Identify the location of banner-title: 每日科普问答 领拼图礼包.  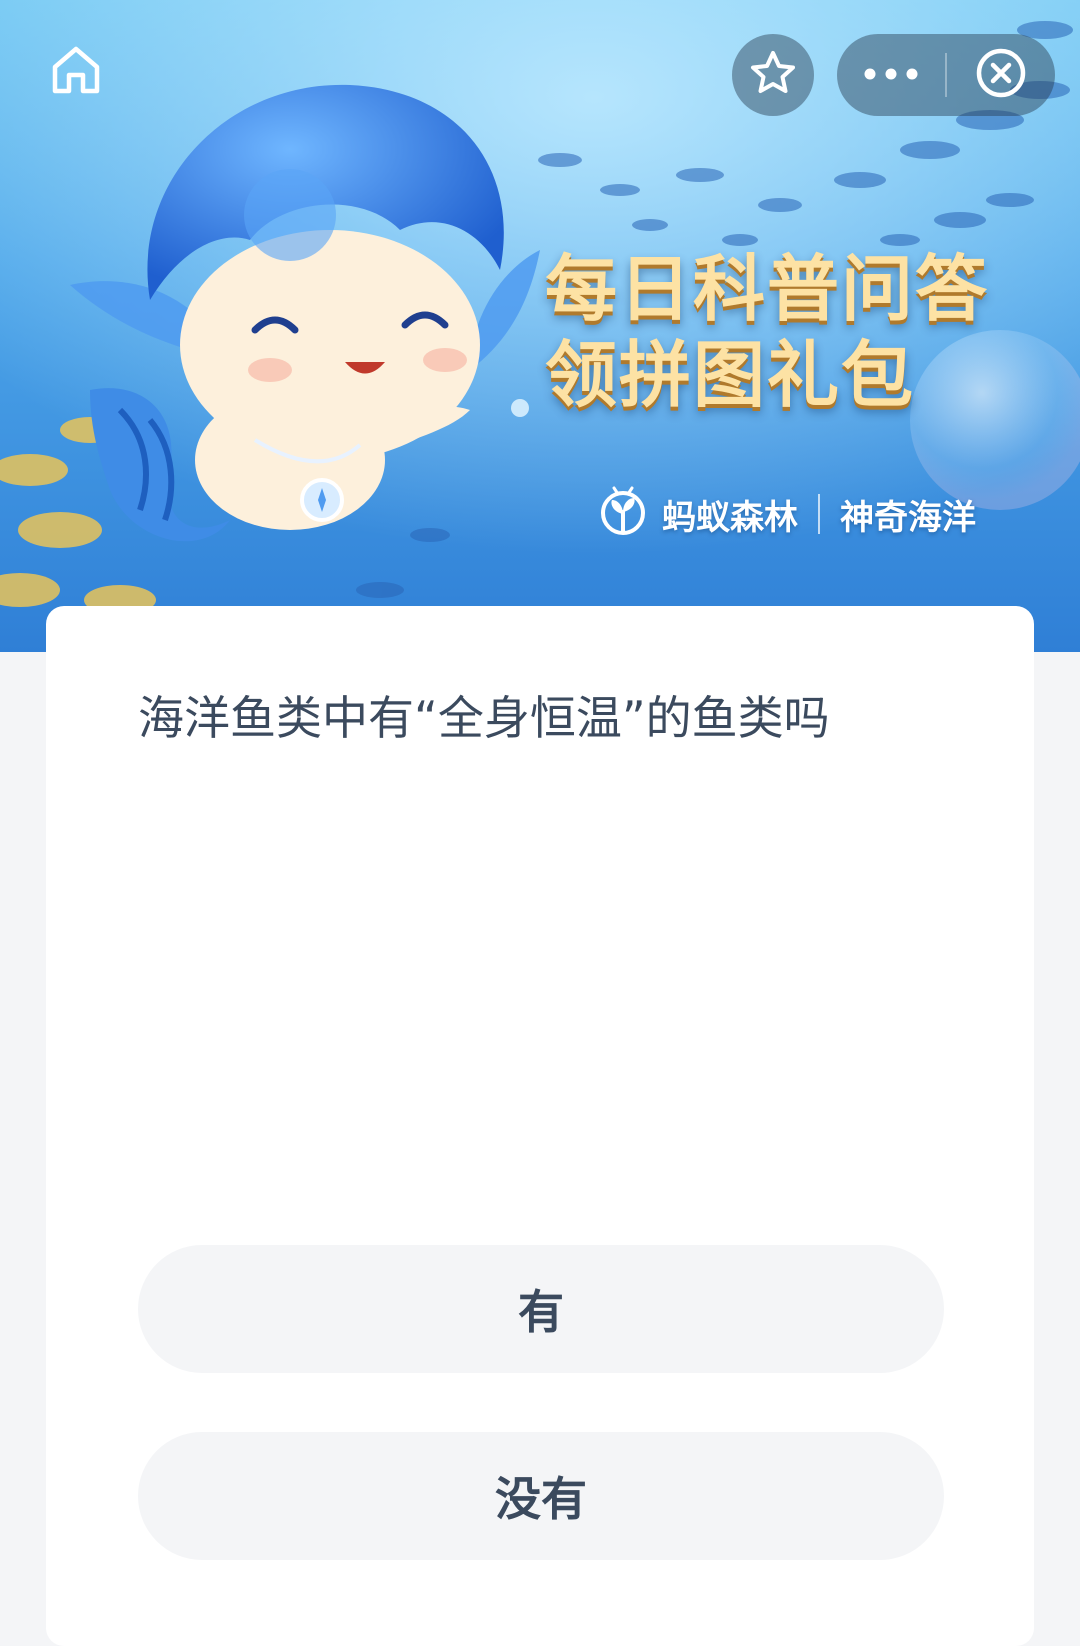
(795, 332).